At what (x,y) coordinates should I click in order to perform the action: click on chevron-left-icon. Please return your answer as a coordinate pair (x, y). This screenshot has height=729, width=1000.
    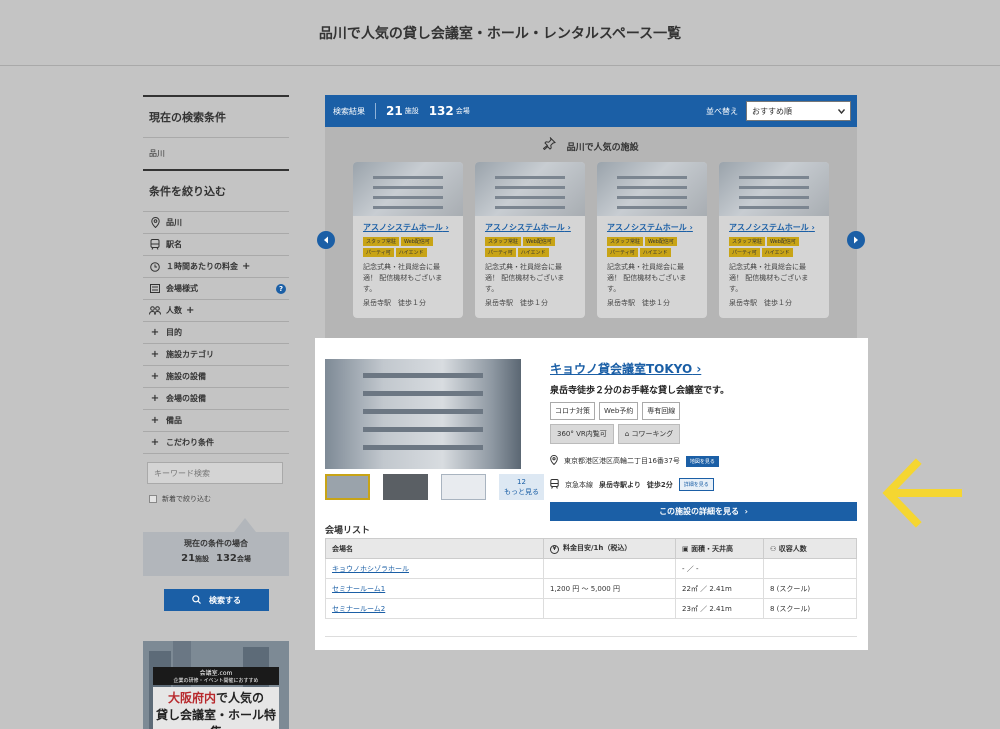
    Looking at the image, I should click on (326, 240).